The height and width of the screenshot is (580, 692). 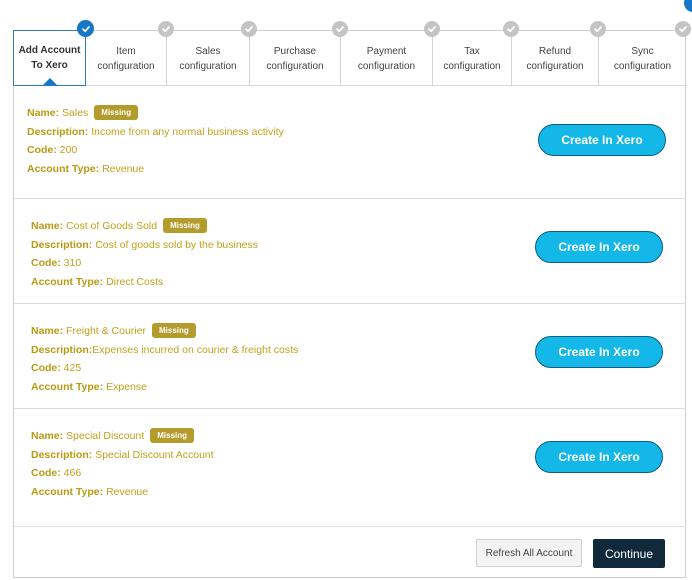 What do you see at coordinates (350, 552) in the screenshot?
I see `wizard-footer: Refresh All Account Continue` at bounding box center [350, 552].